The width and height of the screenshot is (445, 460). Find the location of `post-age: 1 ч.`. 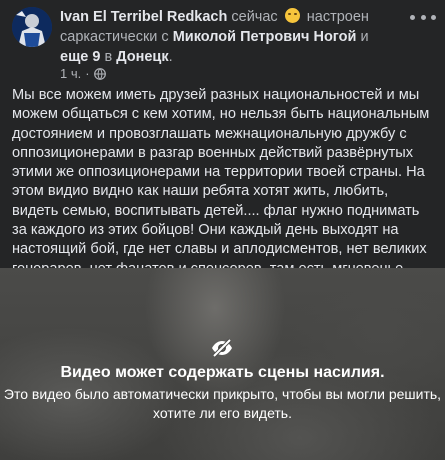

post-age: 1 ч. is located at coordinates (70, 73).